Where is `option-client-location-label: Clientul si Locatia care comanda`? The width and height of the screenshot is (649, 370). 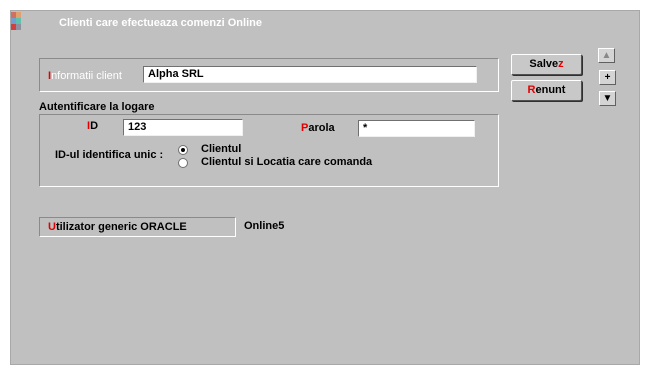 option-client-location-label: Clientul si Locatia care comanda is located at coordinates (287, 162).